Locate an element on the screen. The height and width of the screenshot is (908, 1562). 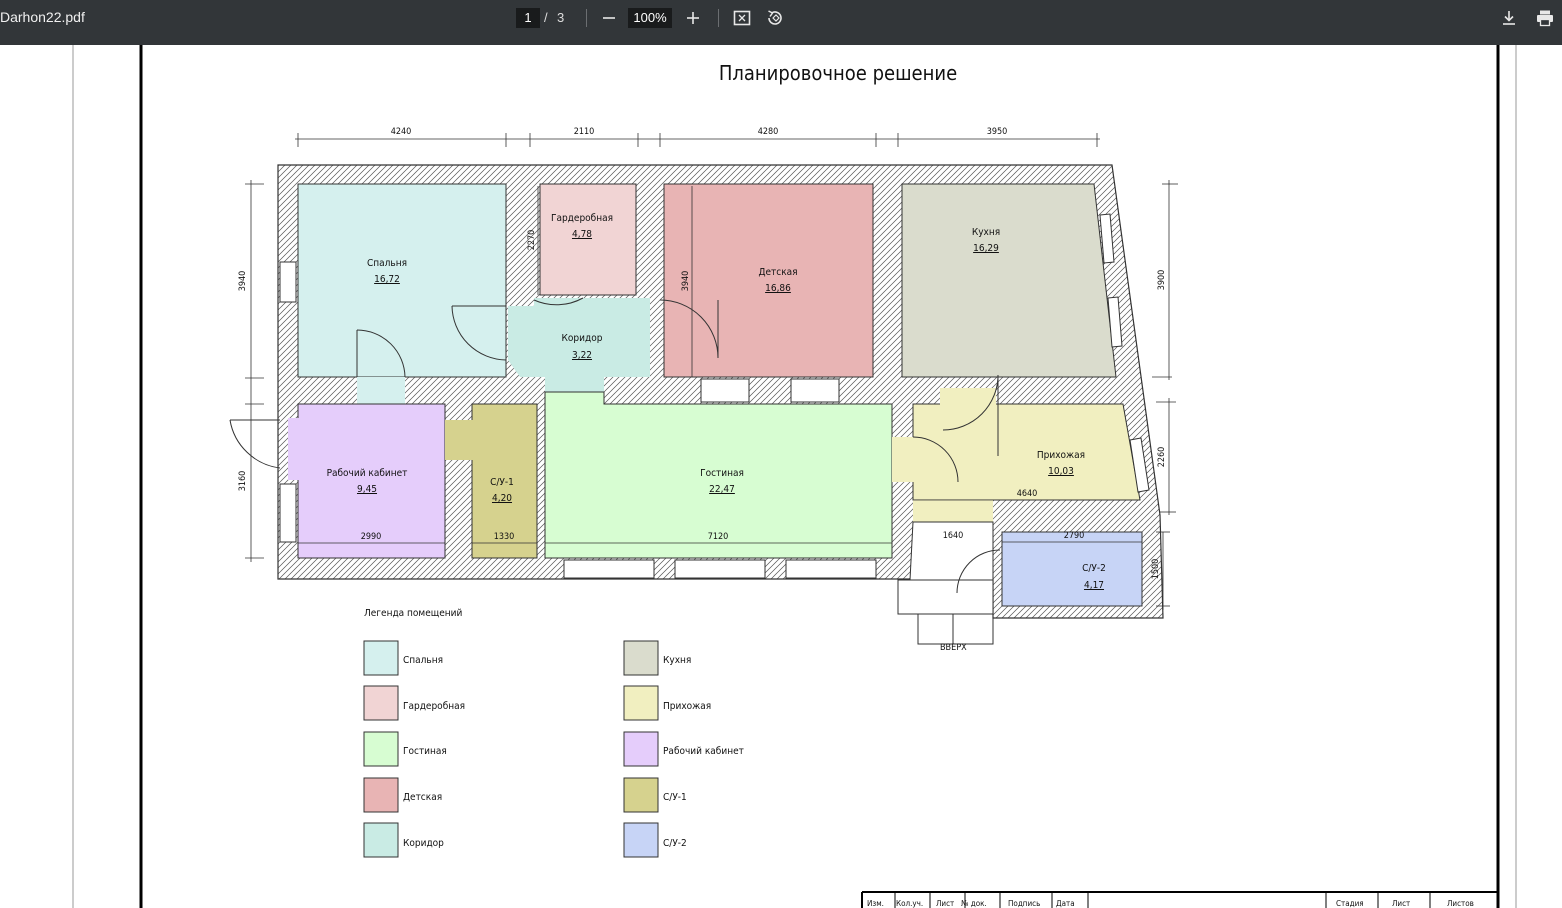
room-name-hall: Прихожая is located at coordinates (1061, 455).